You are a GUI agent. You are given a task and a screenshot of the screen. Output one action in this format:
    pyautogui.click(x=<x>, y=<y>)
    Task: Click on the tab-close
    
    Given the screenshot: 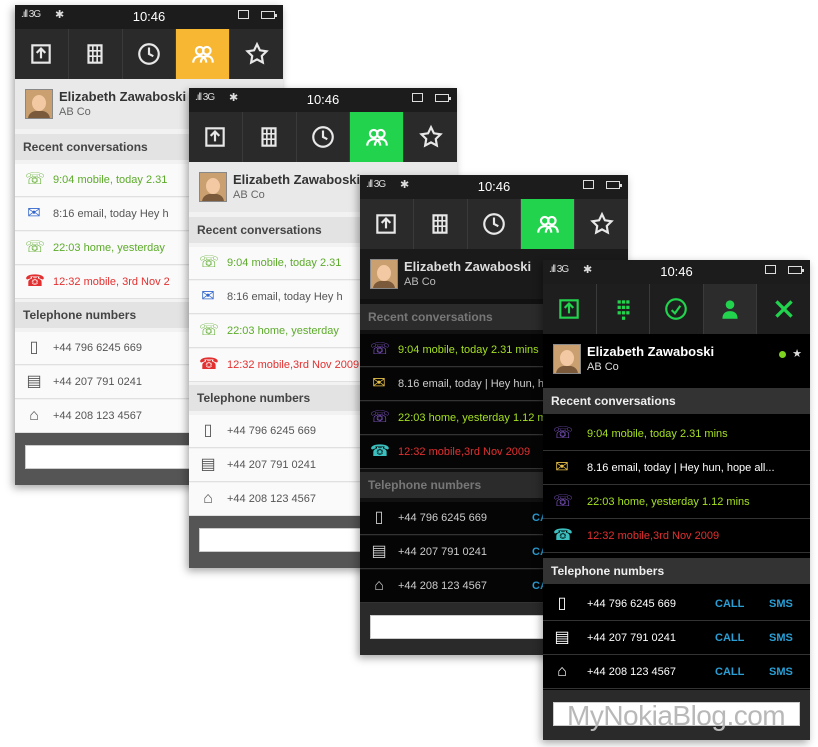 What is the action you would take?
    pyautogui.click(x=783, y=309)
    